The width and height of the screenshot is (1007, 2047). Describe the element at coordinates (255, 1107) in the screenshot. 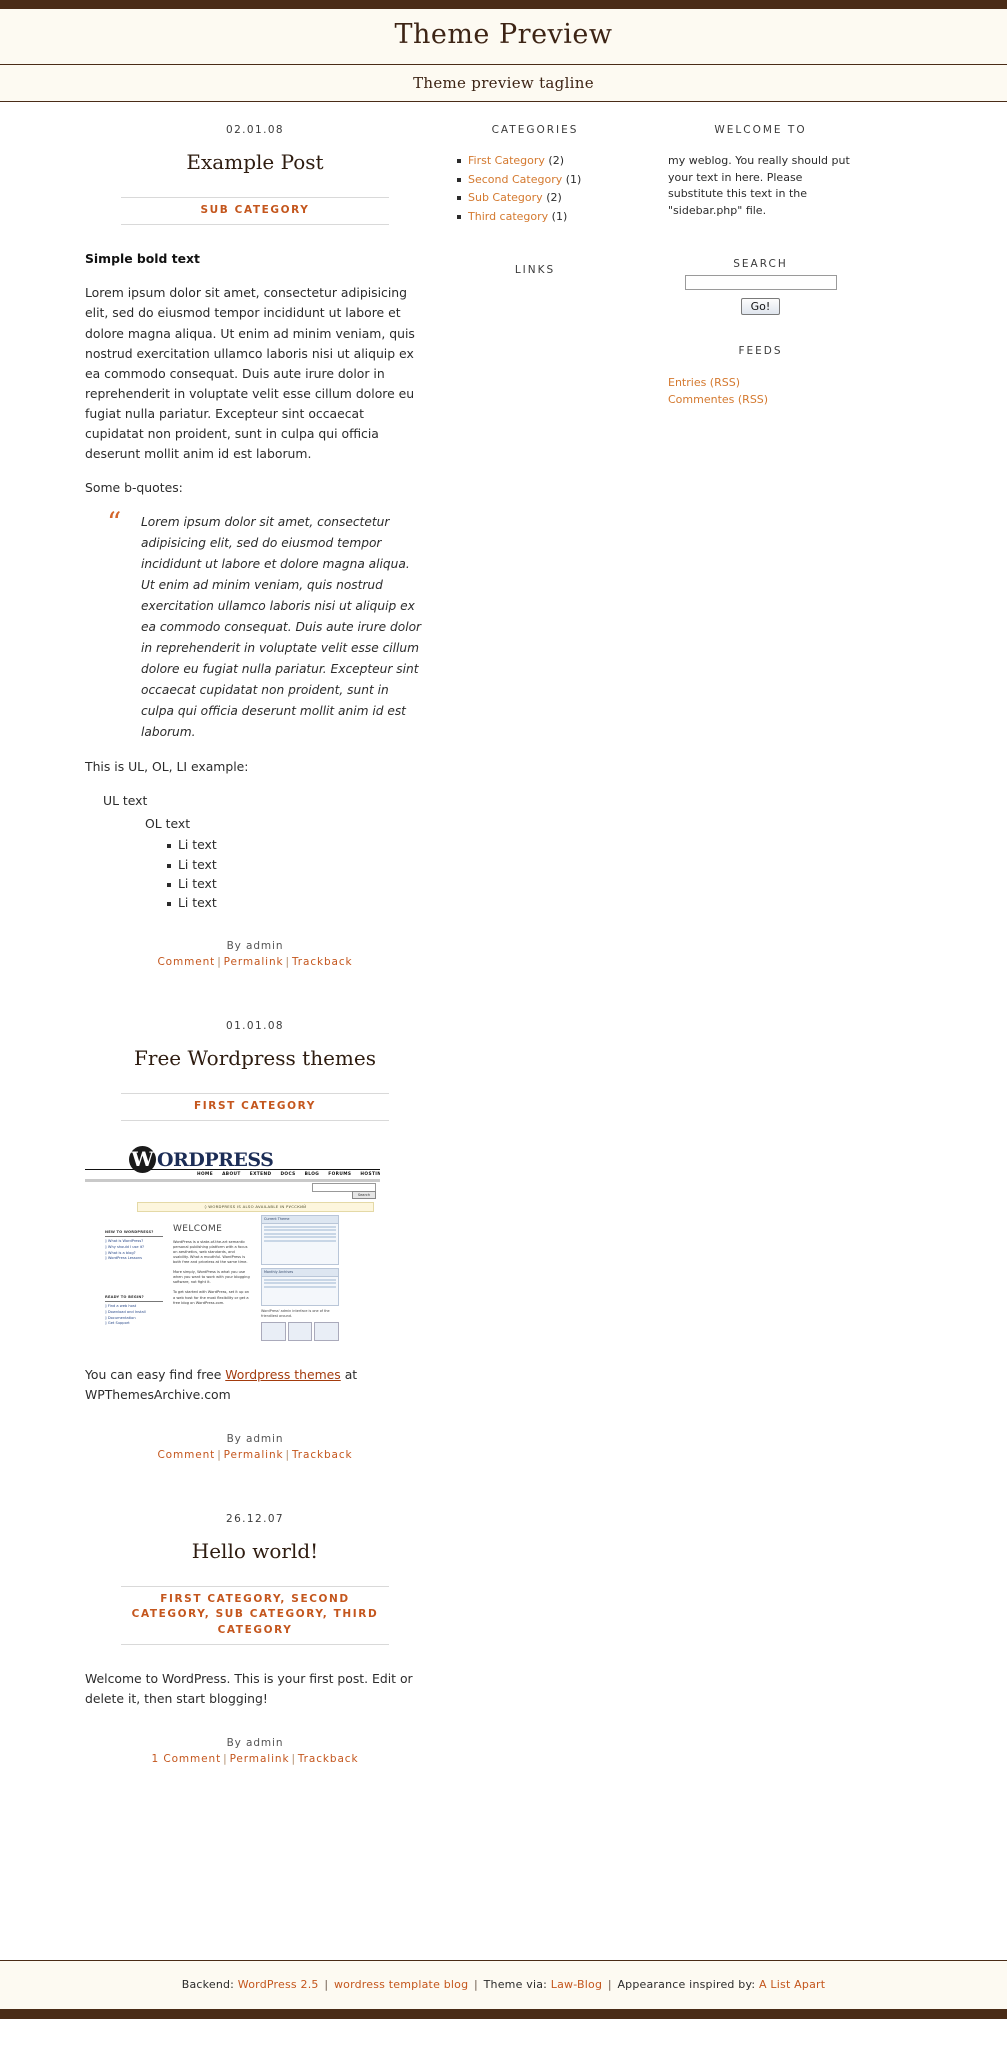

I see `post-categories: FIRST CATEGORY` at that location.